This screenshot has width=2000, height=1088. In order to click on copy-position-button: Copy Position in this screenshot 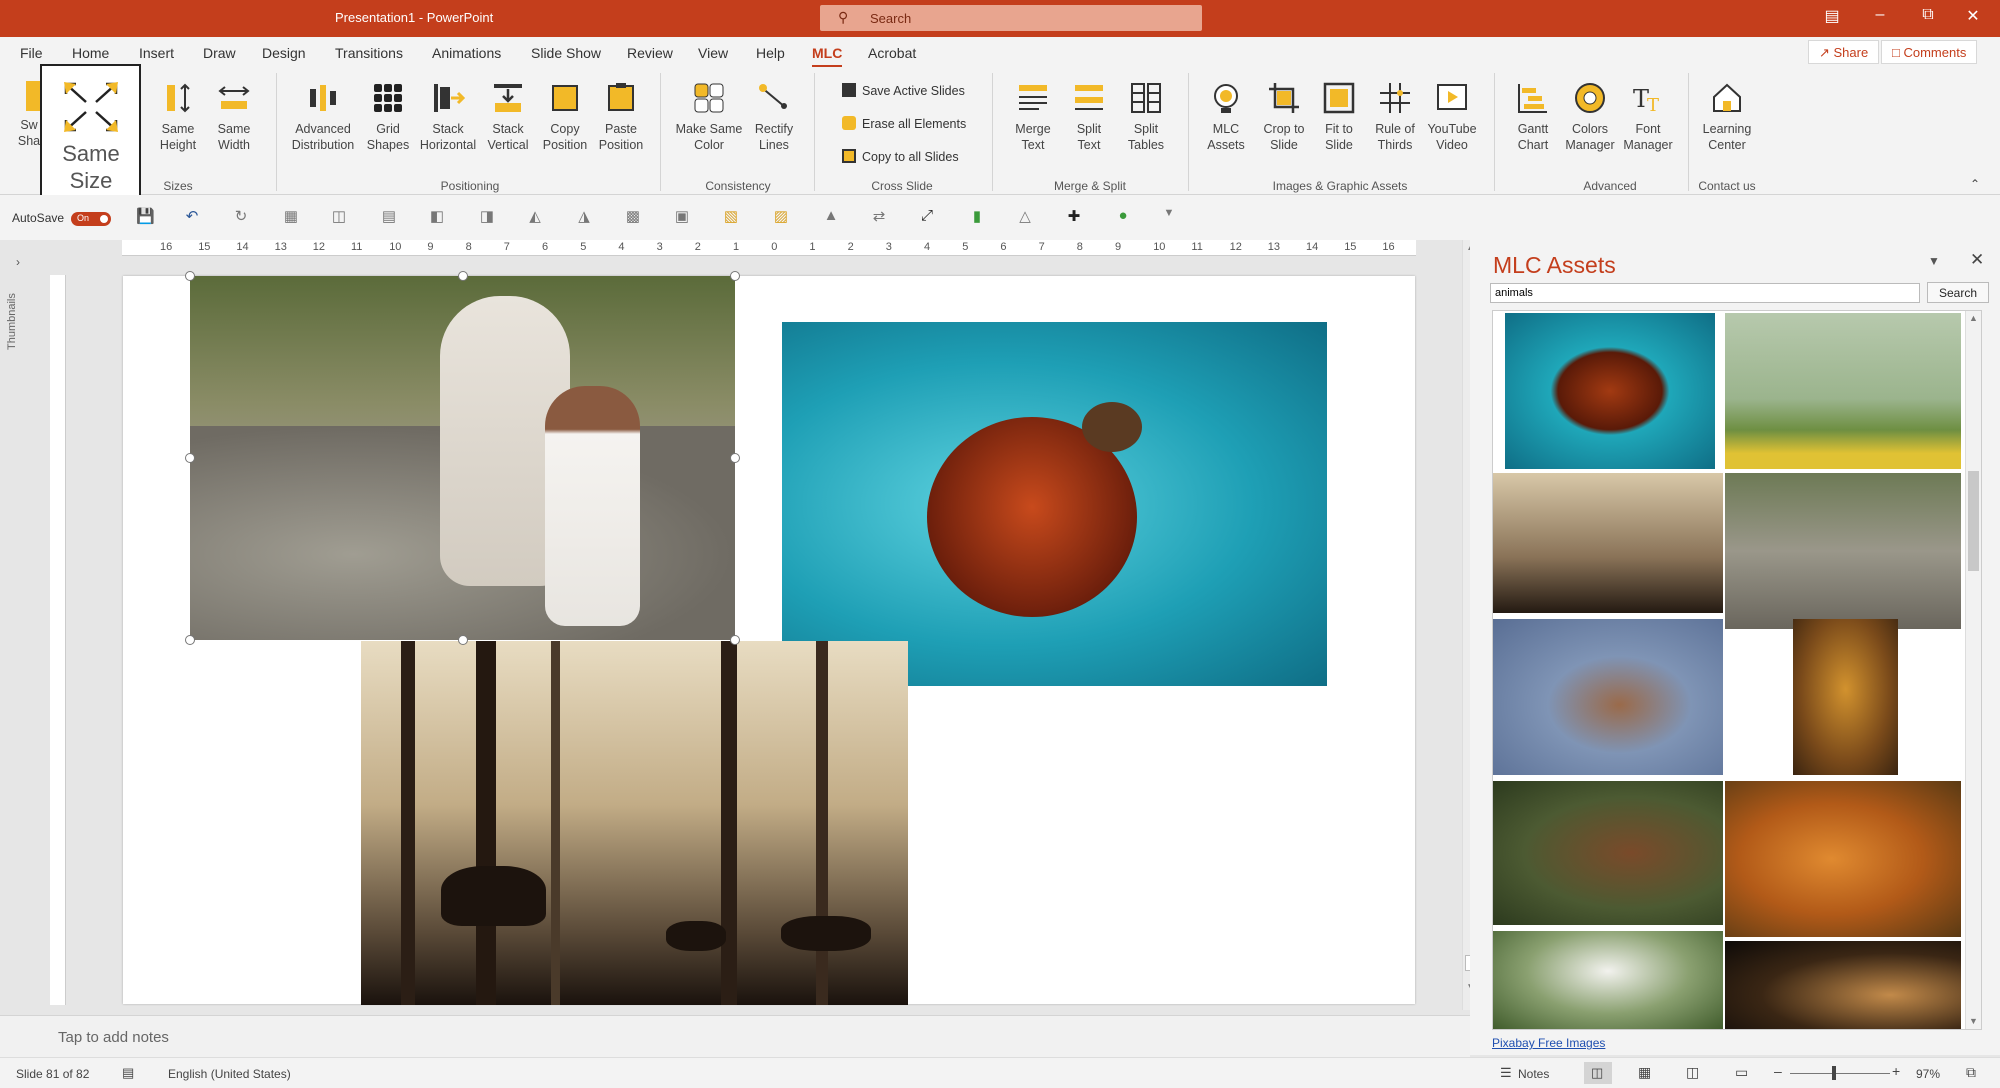, I will do `click(565, 117)`.